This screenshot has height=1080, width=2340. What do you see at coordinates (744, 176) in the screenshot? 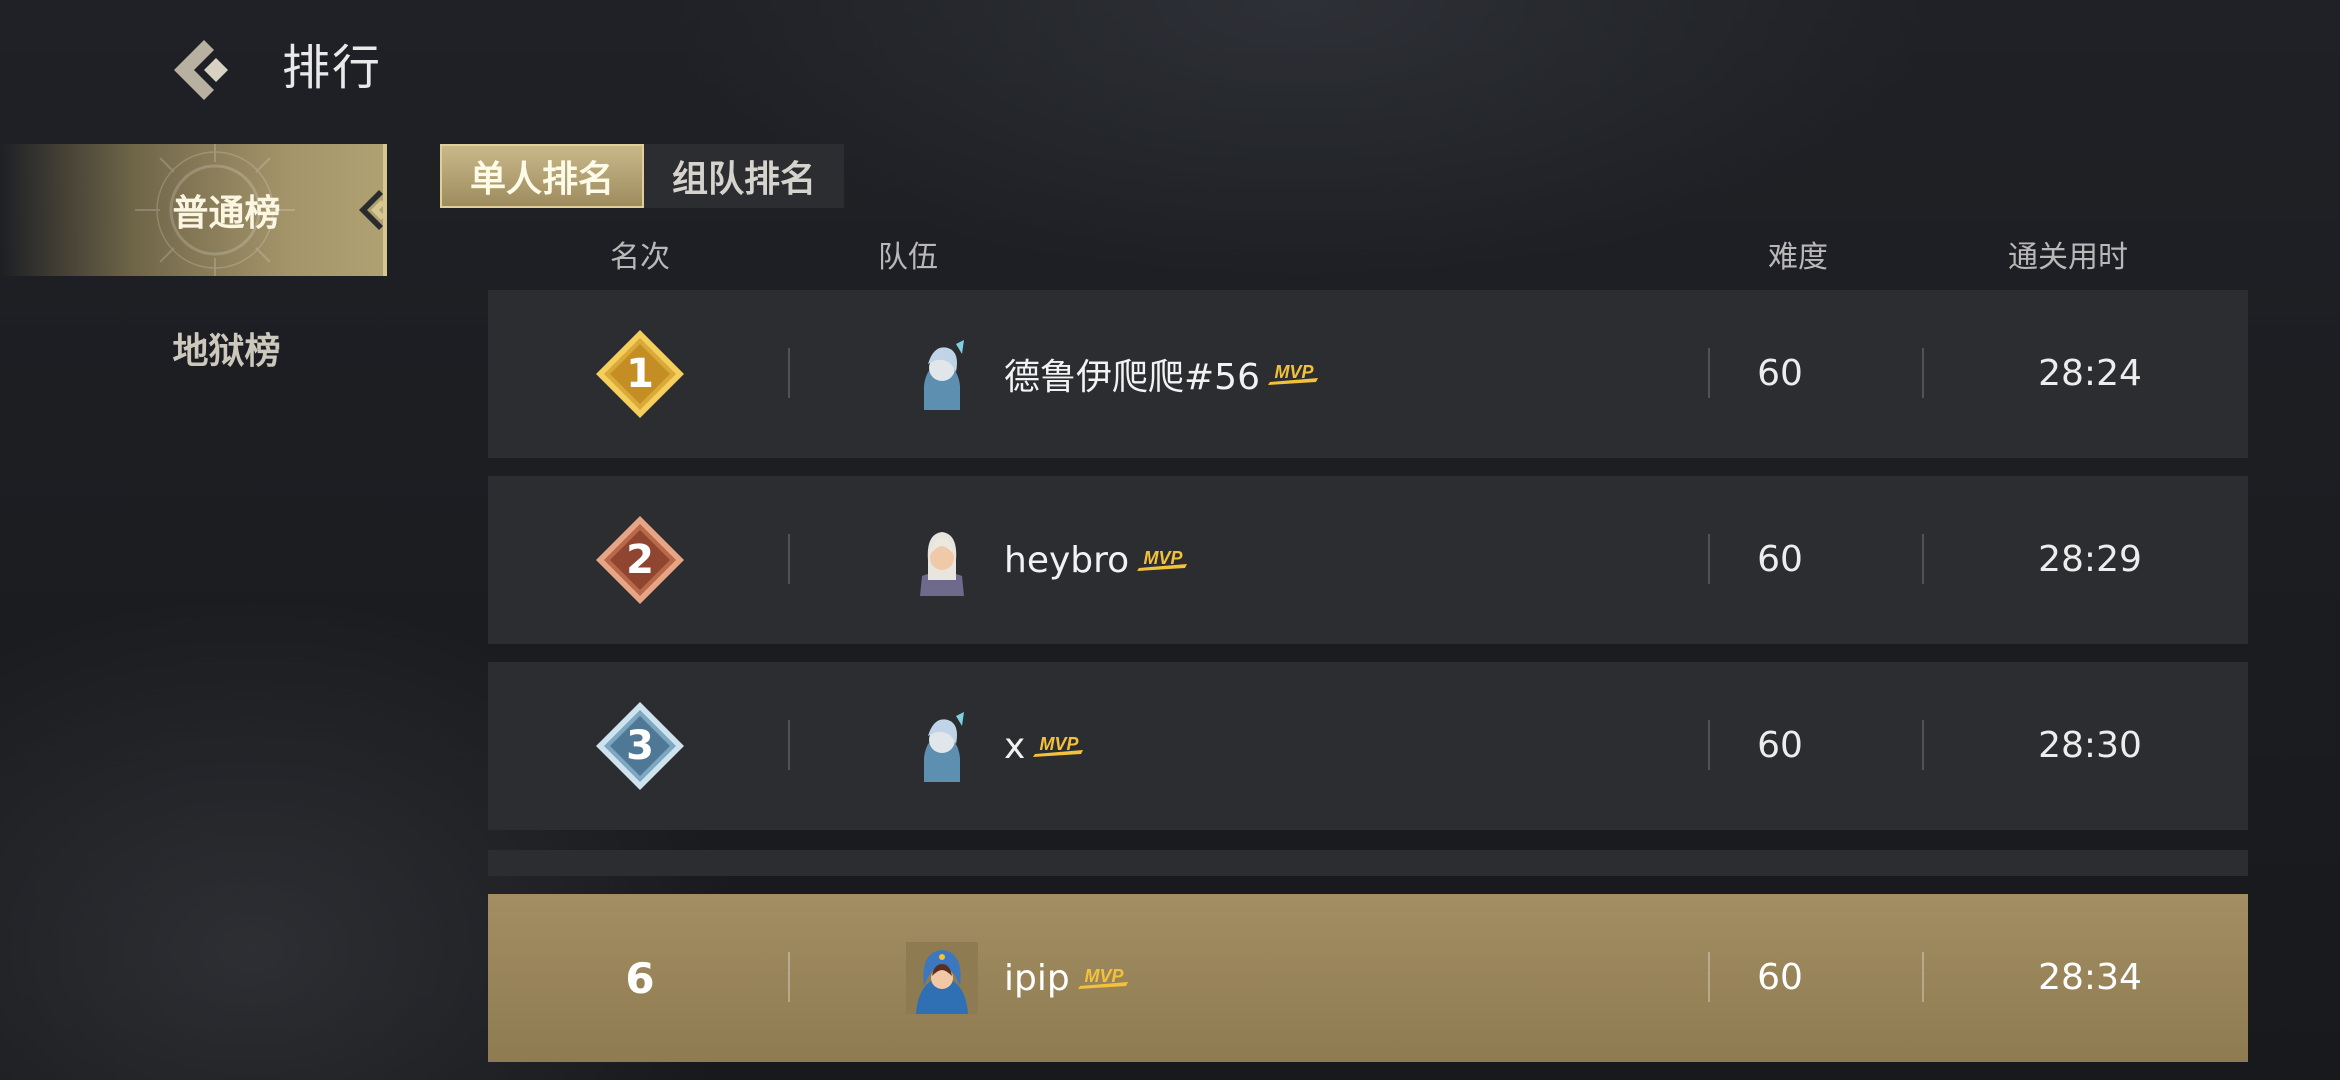
I see `tab-team: 组队排名` at bounding box center [744, 176].